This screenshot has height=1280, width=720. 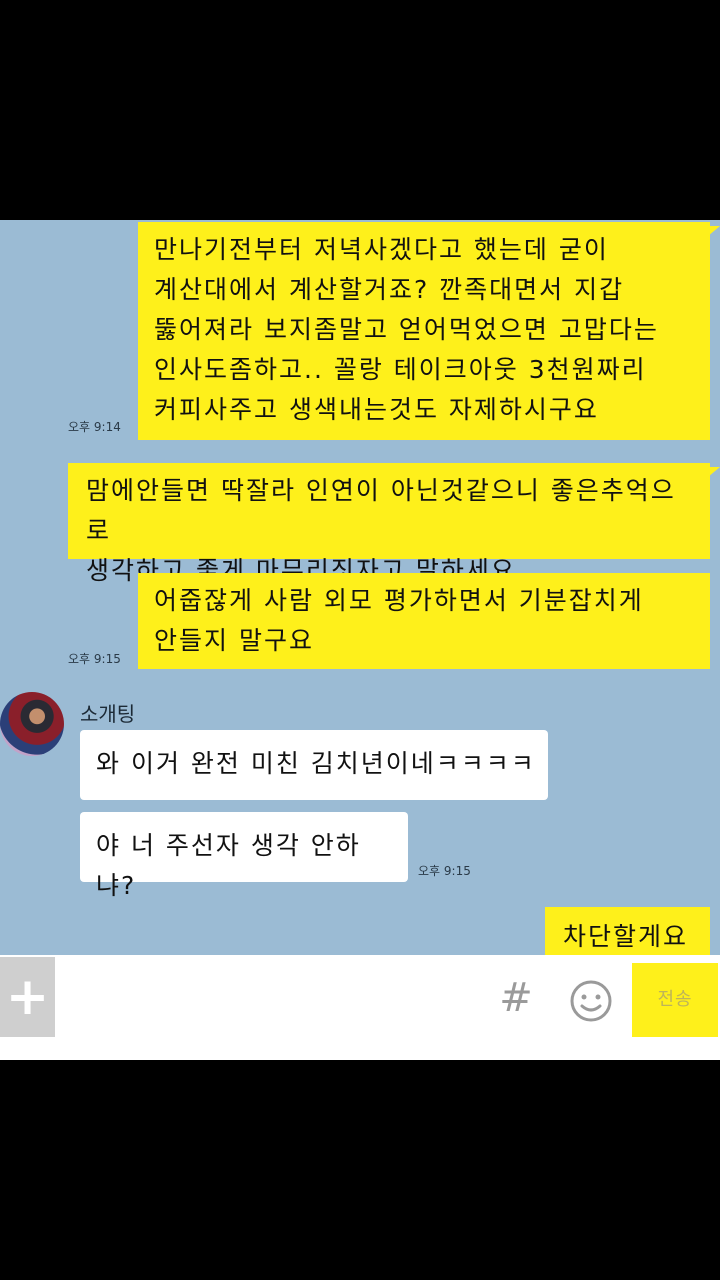 I want to click on message-bubble-received: 야 너 주선자 생각 안하냐?, so click(x=244, y=856).